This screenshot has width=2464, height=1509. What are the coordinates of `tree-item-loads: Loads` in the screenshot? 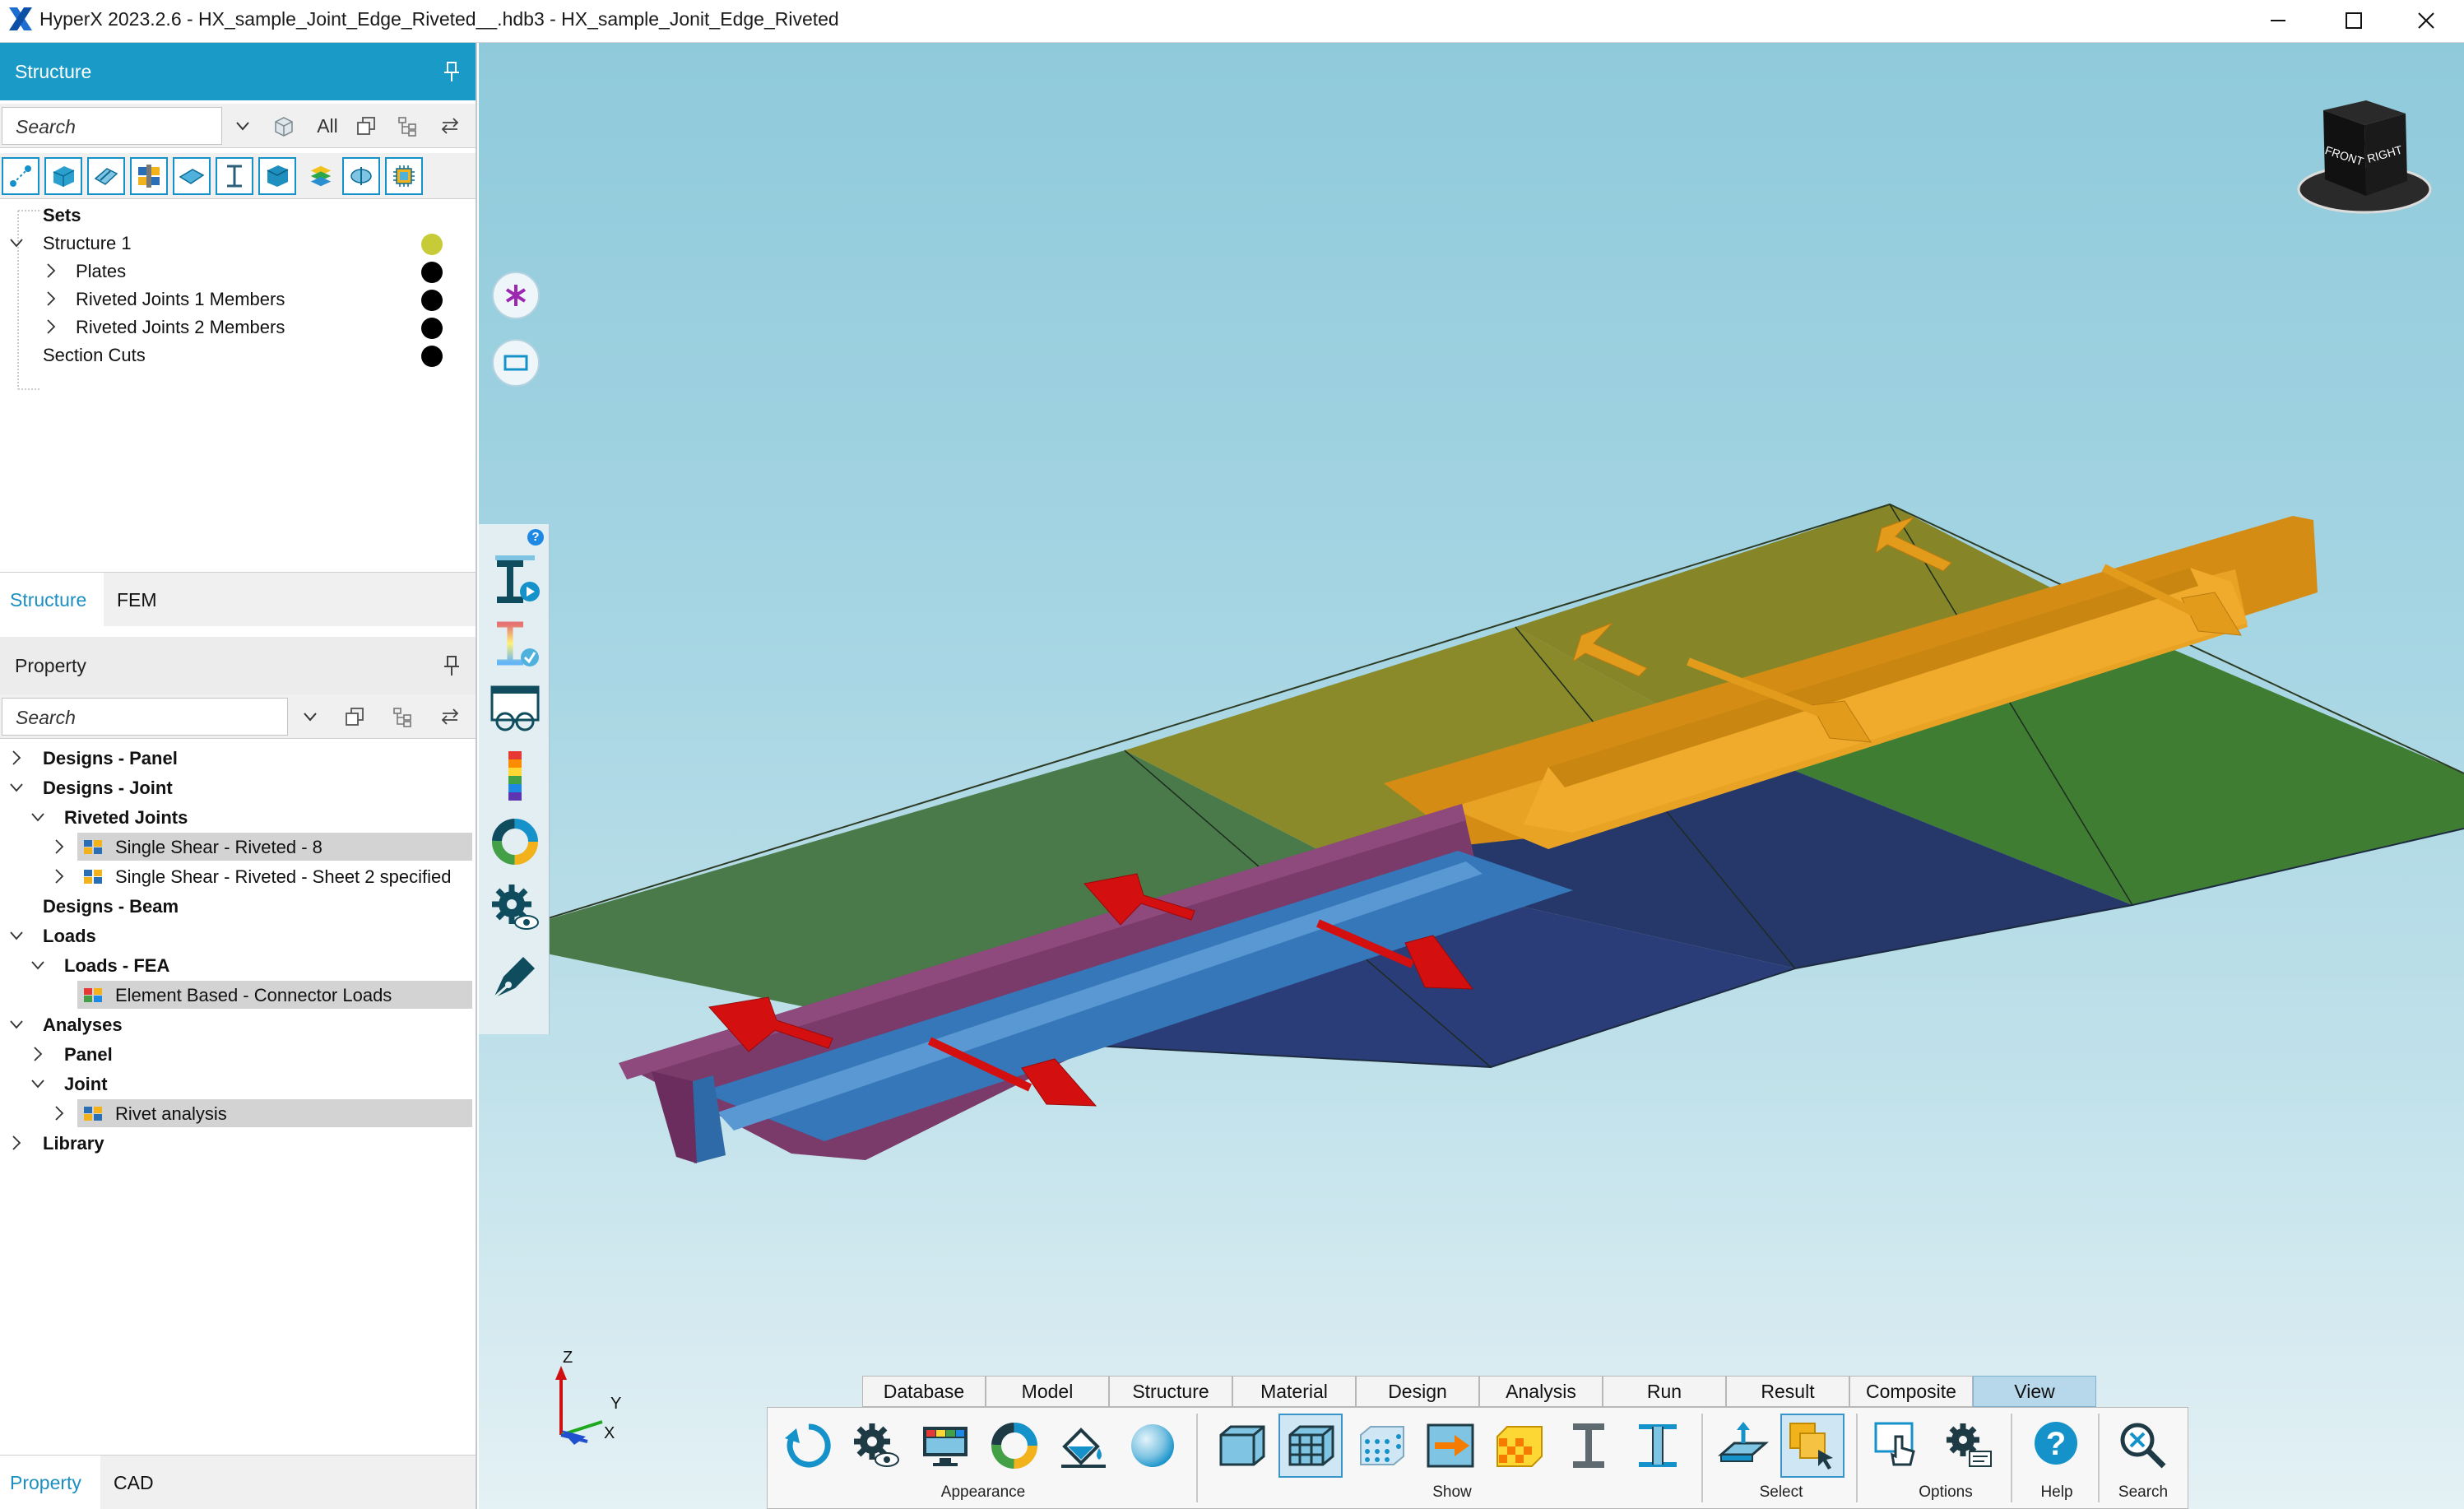 It's located at (238, 936).